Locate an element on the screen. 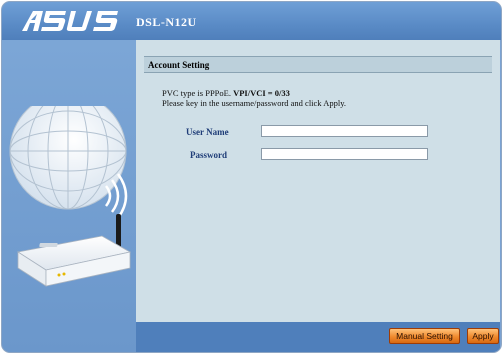 Image resolution: width=503 pixels, height=354 pixels. asus-logo is located at coordinates (70, 21).